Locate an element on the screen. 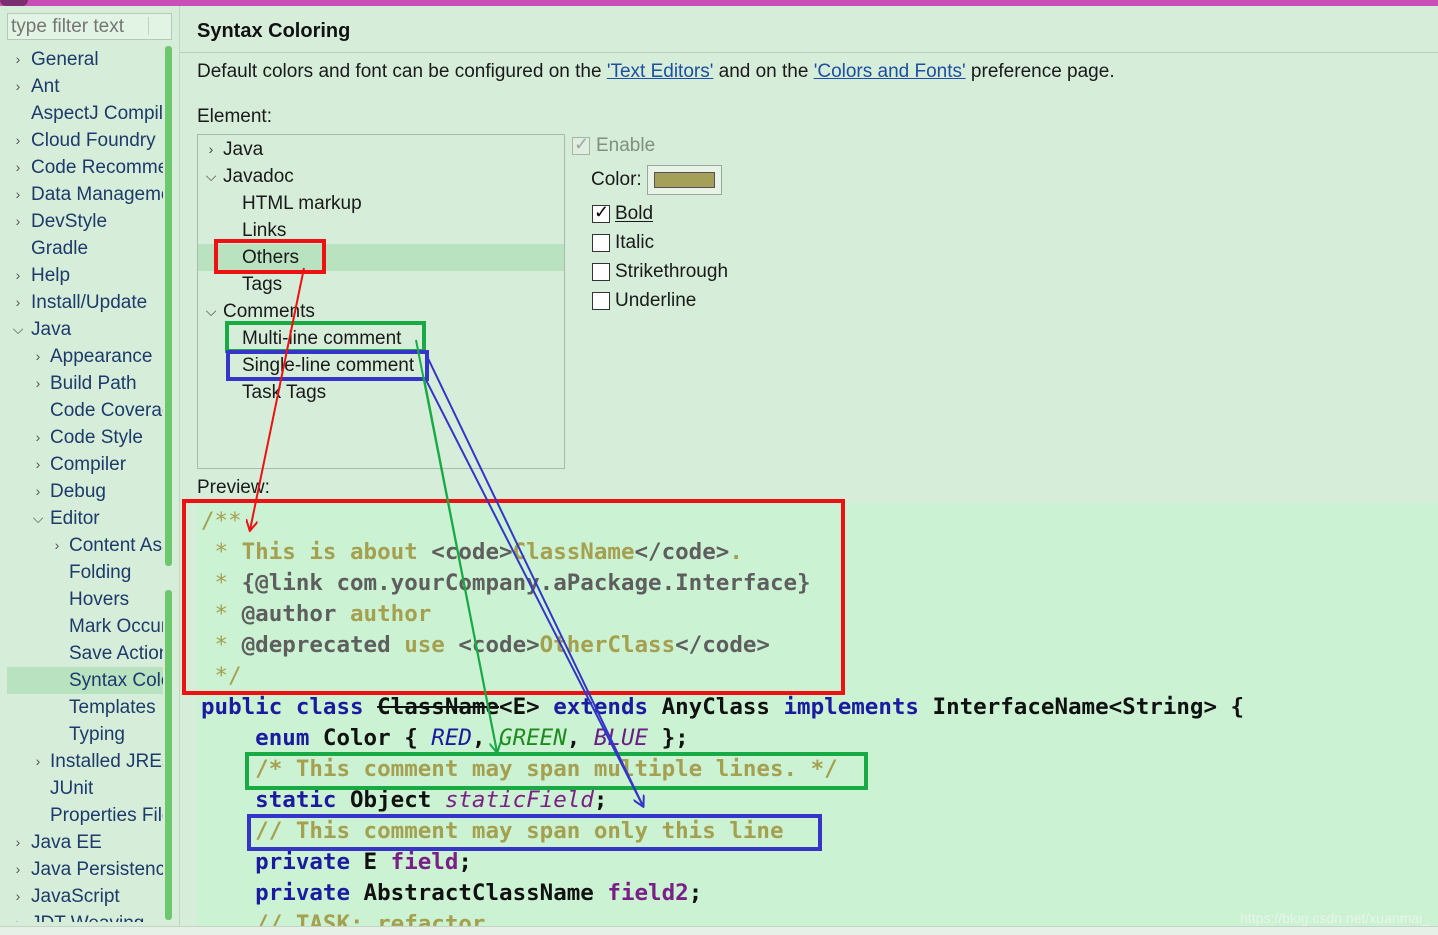 This screenshot has width=1438, height=935. pane-divider is located at coordinates (179, 470).